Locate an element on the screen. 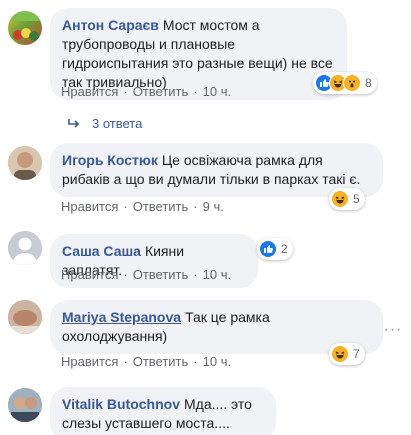  view-replies-link: 3 ответа is located at coordinates (105, 123).